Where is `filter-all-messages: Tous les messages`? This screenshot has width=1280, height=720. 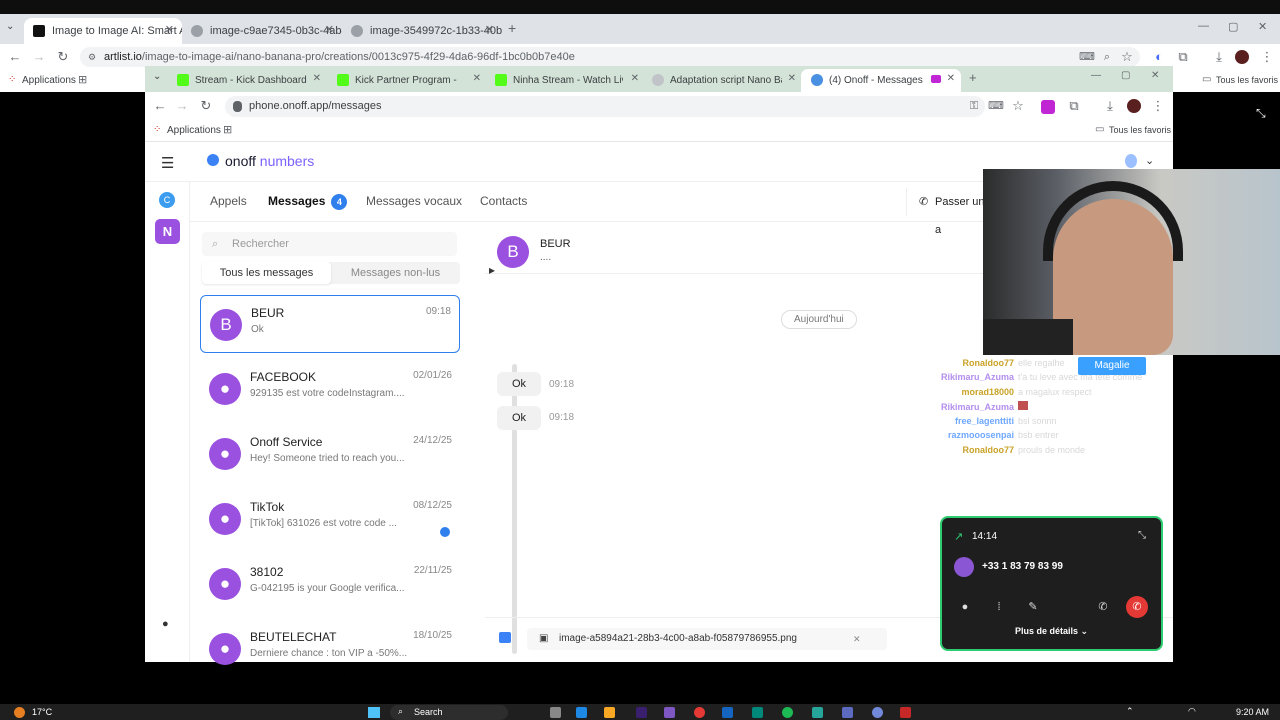
filter-all-messages: Tous les messages is located at coordinates (266, 273).